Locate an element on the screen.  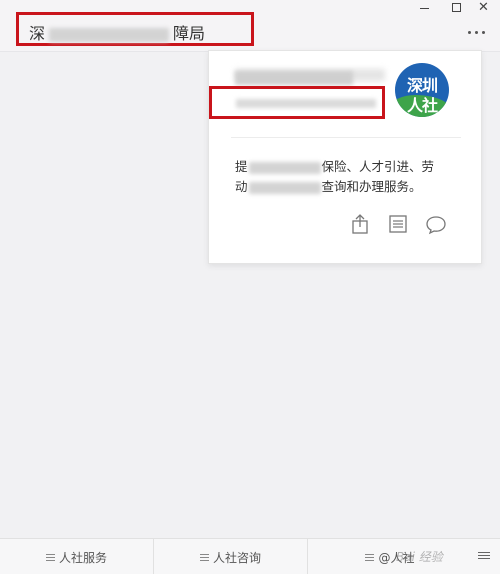
description-line2-prefix: 动 is located at coordinates (241, 186).